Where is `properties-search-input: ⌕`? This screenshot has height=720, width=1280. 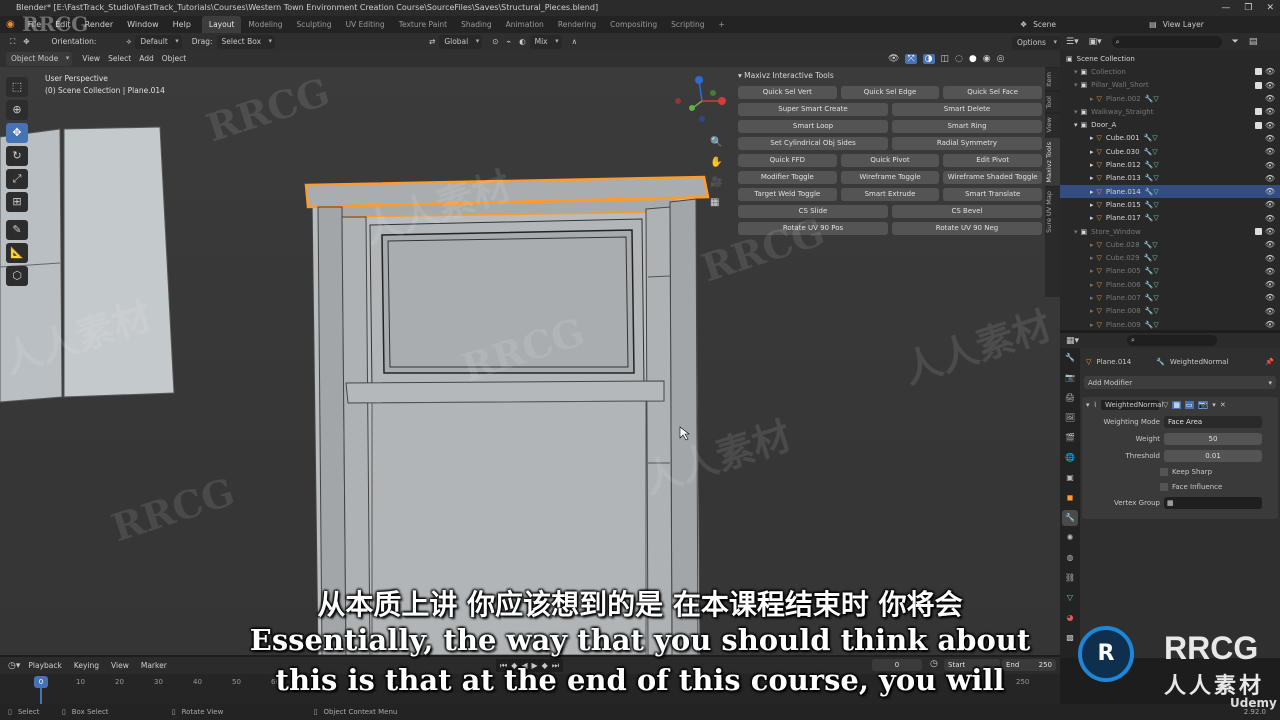
properties-search-input: ⌕ is located at coordinates (1172, 340).